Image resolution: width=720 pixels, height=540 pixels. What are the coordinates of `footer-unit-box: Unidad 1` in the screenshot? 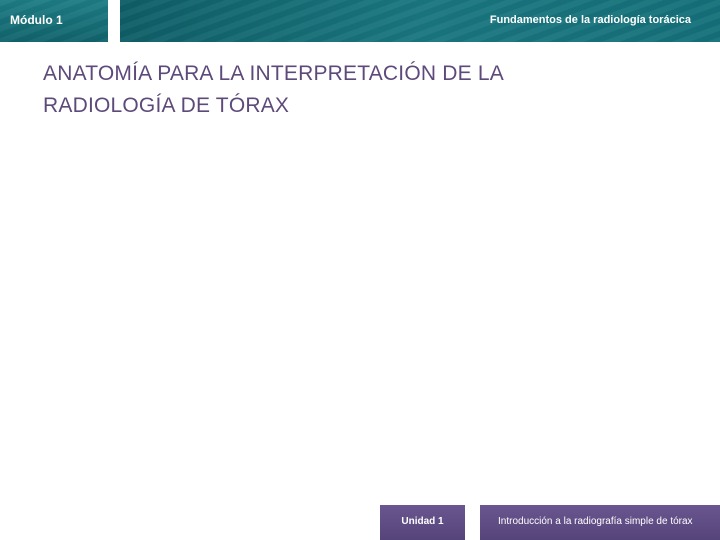 It's located at (422, 522).